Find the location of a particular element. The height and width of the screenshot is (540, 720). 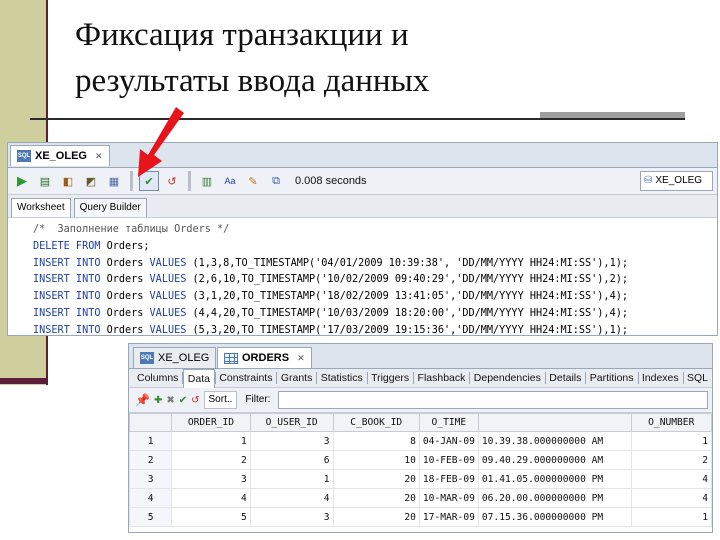

column-header-o-number: O_NUMBER is located at coordinates (671, 422).